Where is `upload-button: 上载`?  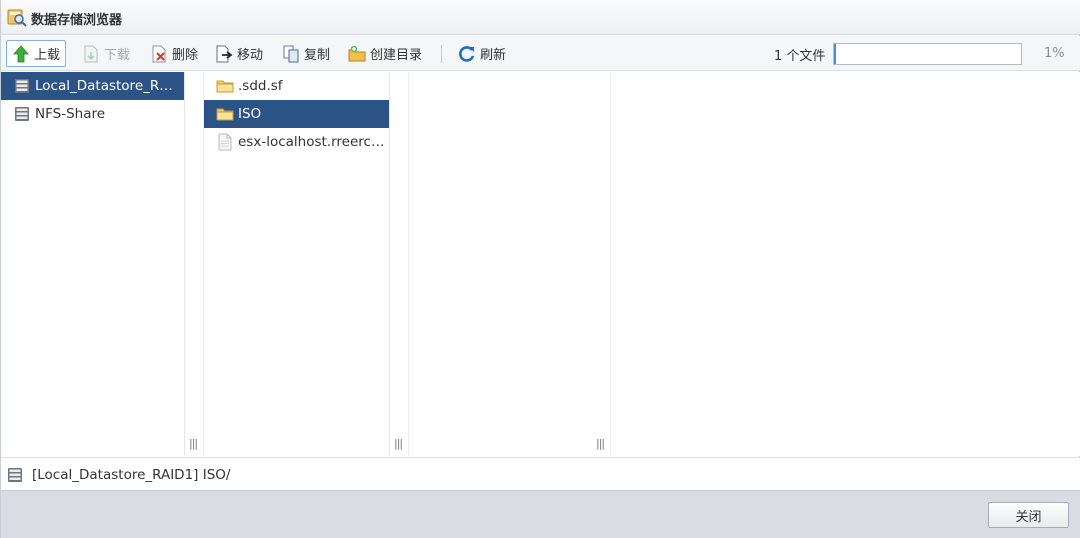 upload-button: 上载 is located at coordinates (36, 53).